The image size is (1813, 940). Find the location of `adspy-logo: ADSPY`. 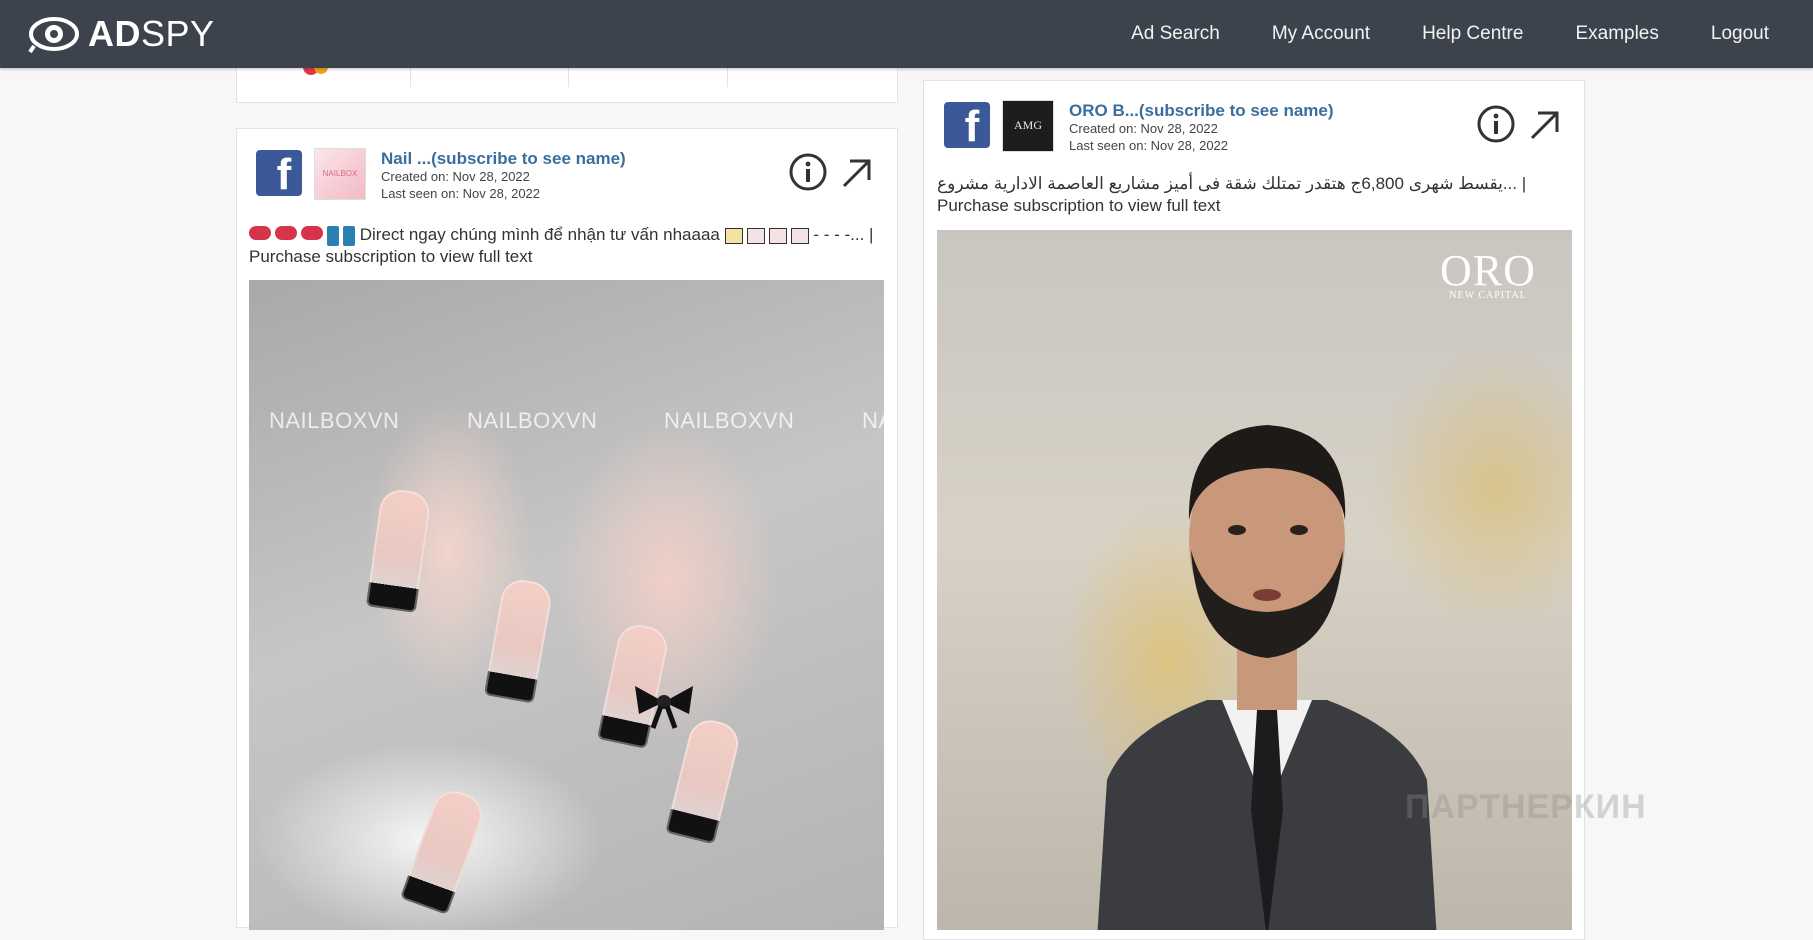

adspy-logo: ADSPY is located at coordinates (121, 34).